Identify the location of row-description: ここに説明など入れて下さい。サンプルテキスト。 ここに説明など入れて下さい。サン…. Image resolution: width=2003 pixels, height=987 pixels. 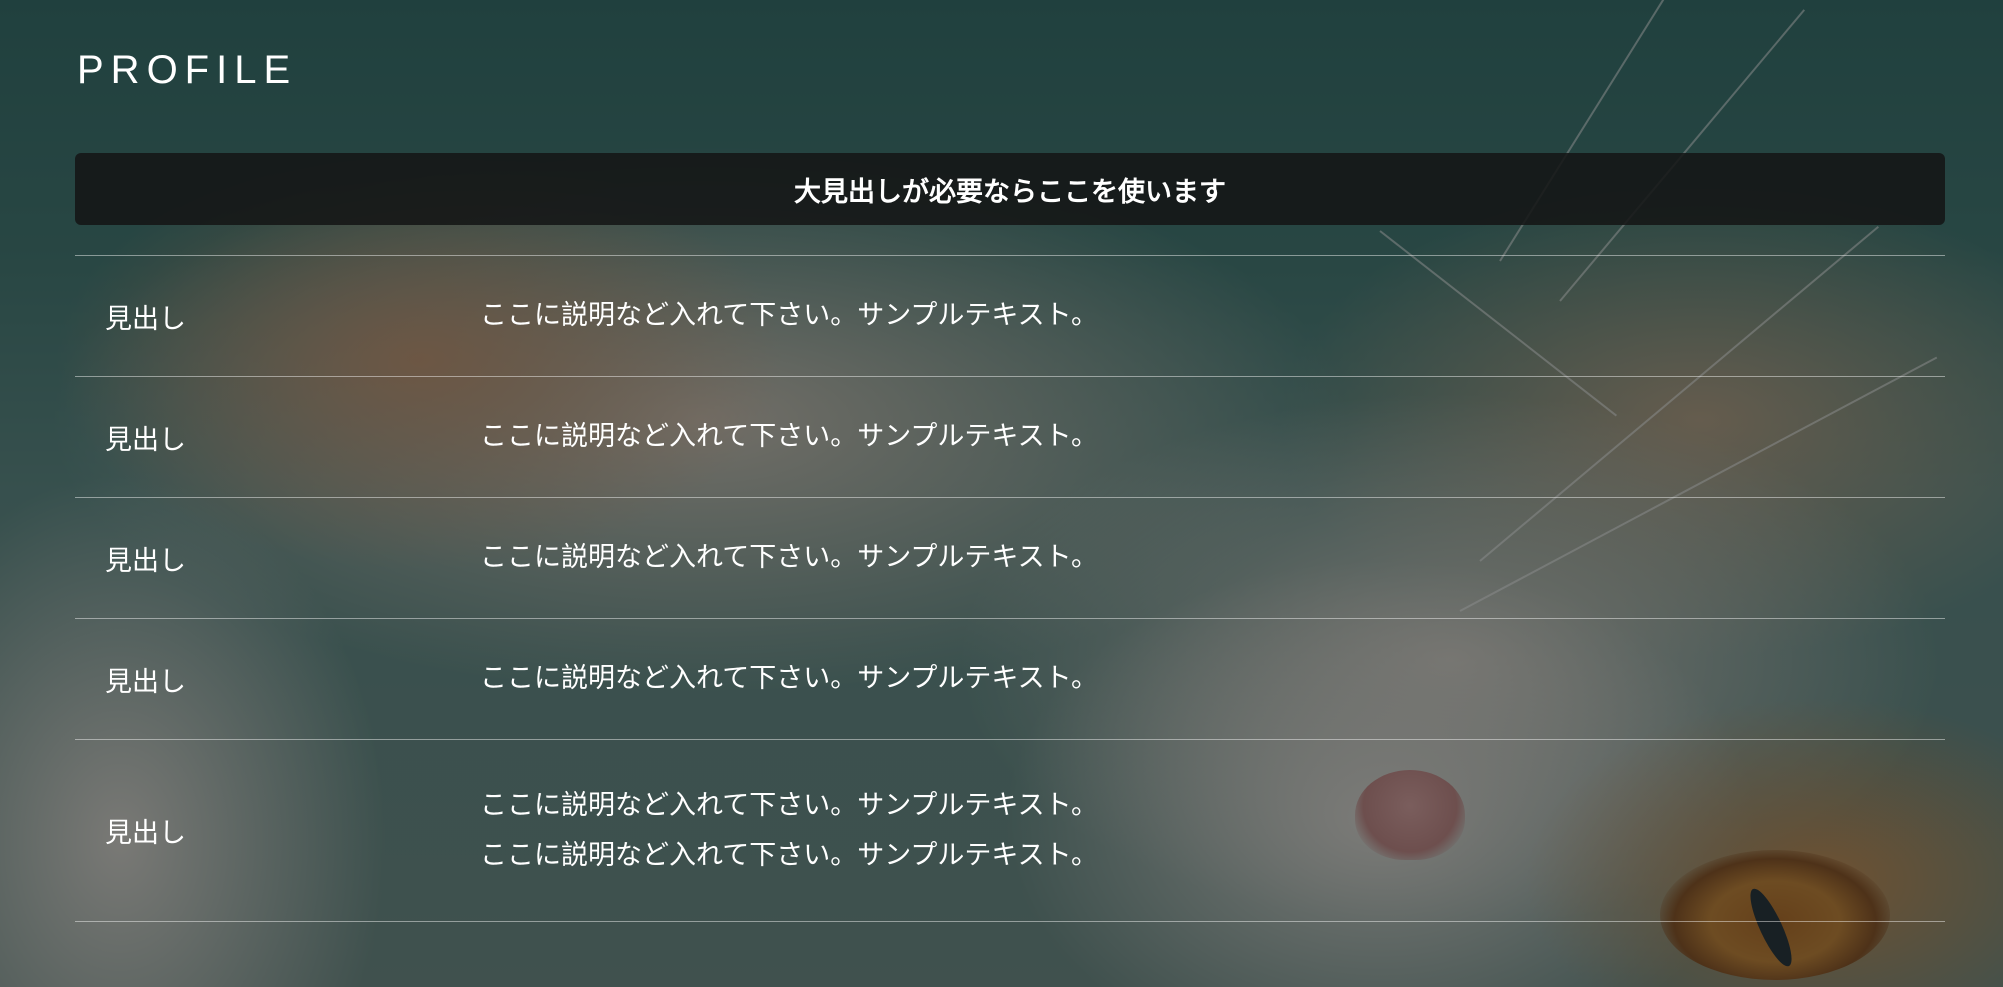
(1212, 831).